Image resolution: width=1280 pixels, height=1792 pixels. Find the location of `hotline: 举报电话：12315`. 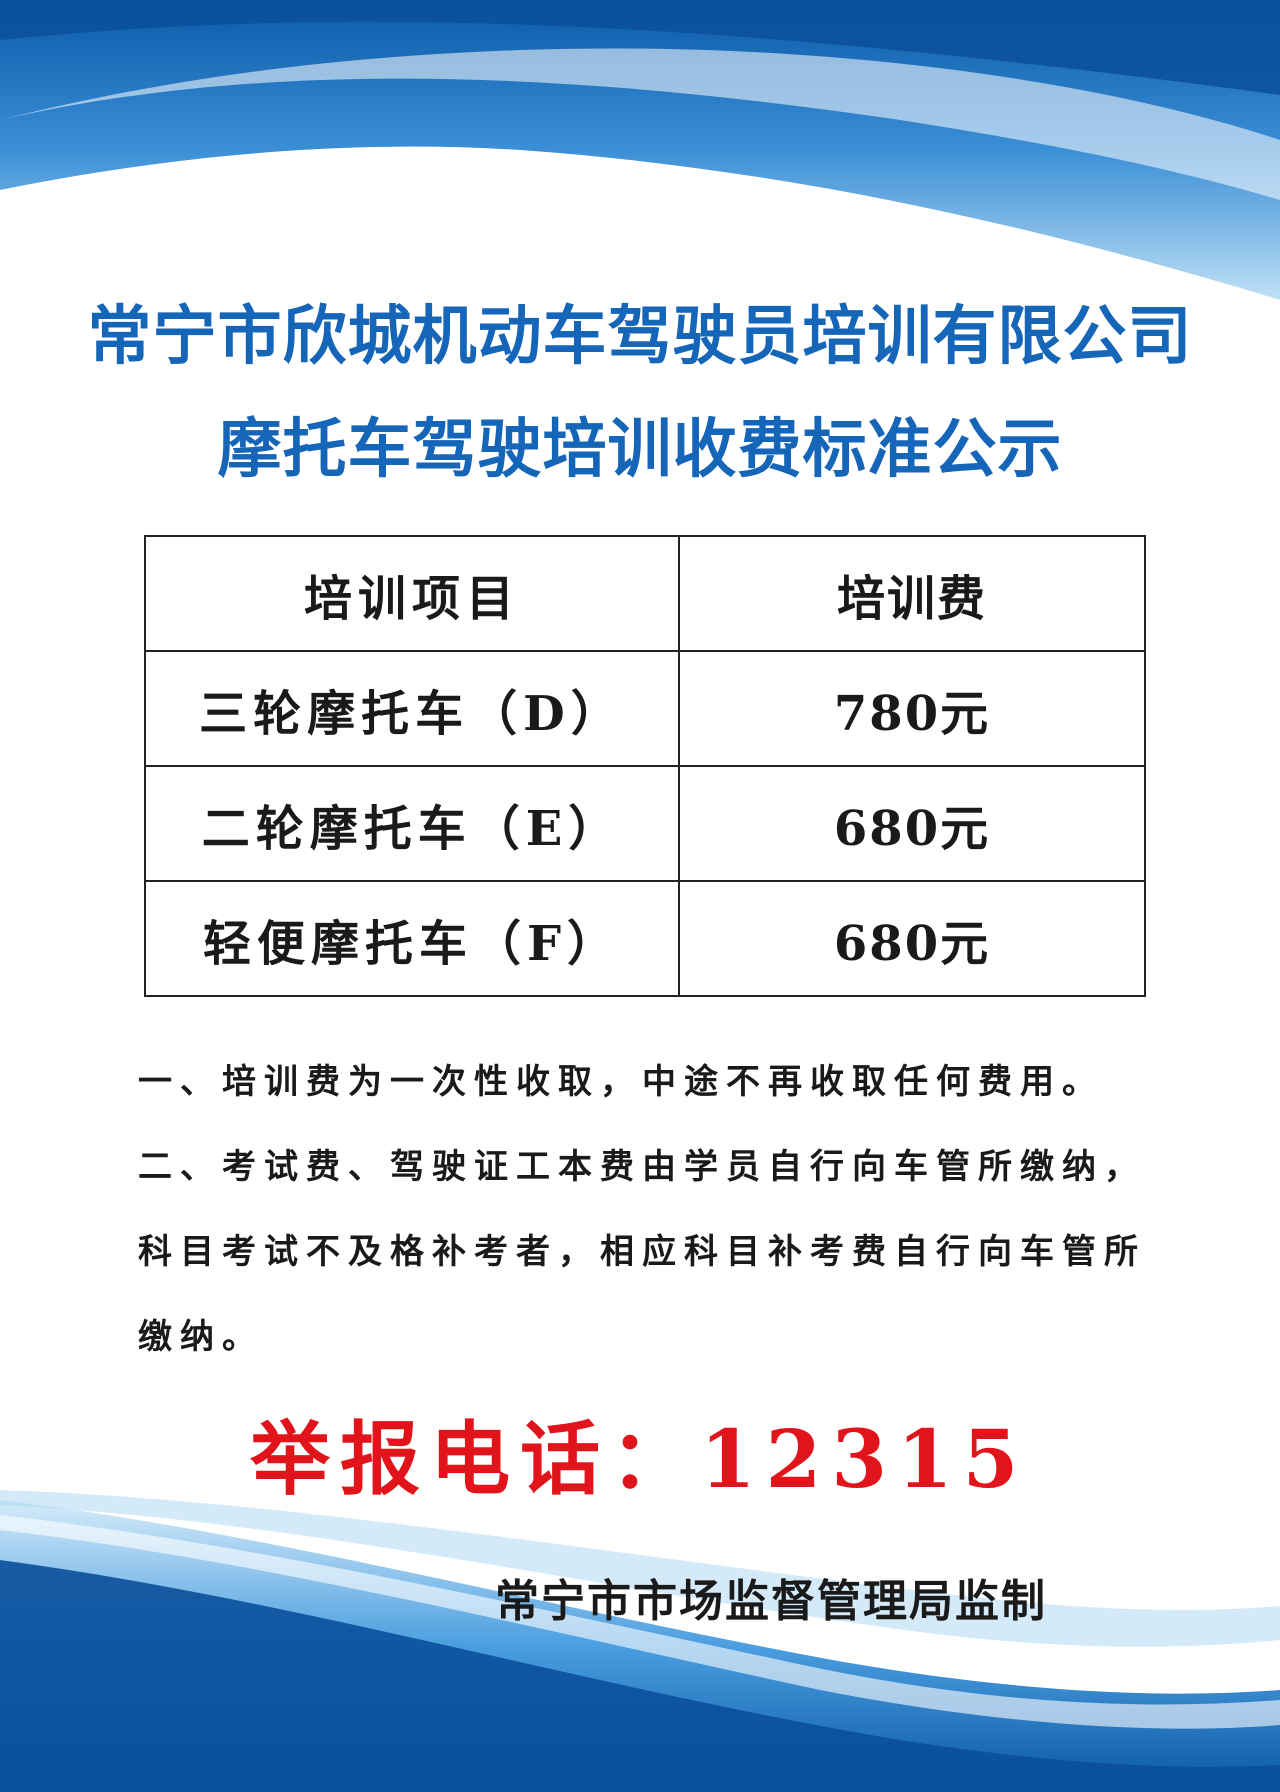

hotline: 举报电话：12315 is located at coordinates (639, 1459).